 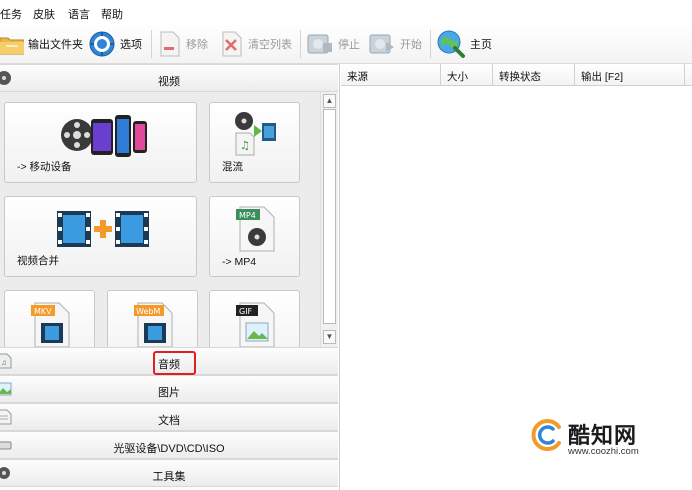 What do you see at coordinates (50, 324) in the screenshot?
I see `mkv-file-icon: MKV` at bounding box center [50, 324].